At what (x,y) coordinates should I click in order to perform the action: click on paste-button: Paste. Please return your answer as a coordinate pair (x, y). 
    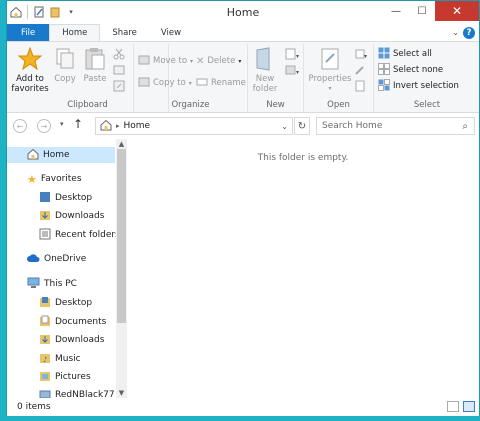
    Looking at the image, I should click on (95, 65).